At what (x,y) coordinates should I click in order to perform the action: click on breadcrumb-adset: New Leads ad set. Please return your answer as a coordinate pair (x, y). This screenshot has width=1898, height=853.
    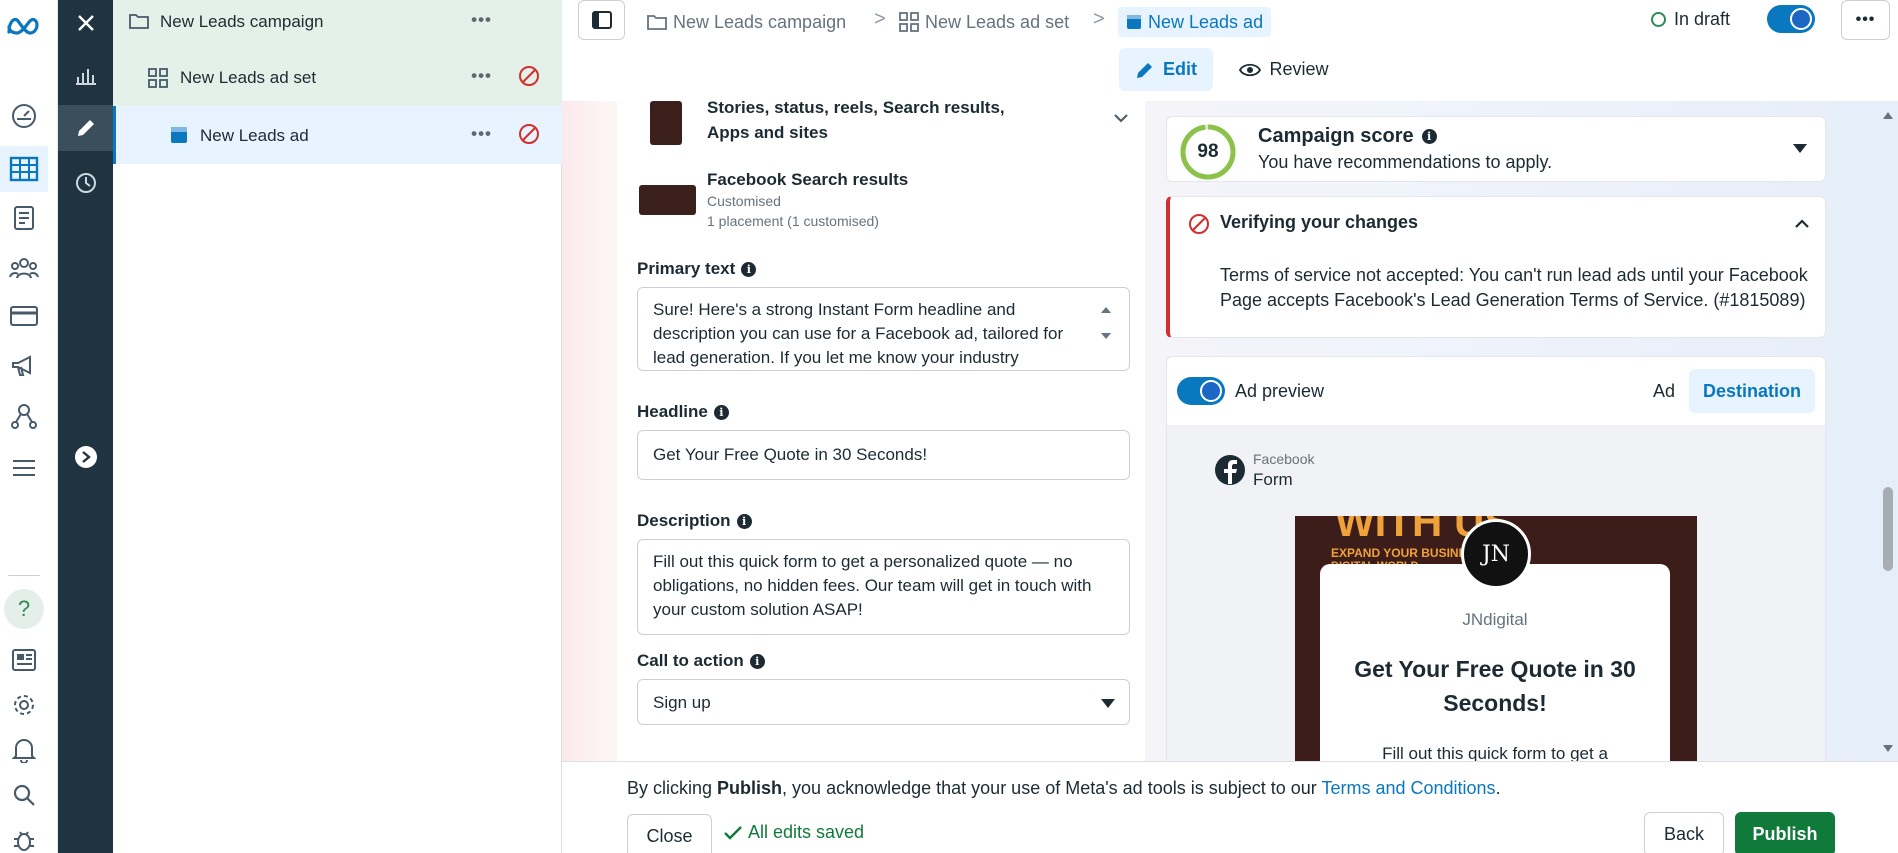
    Looking at the image, I should click on (984, 22).